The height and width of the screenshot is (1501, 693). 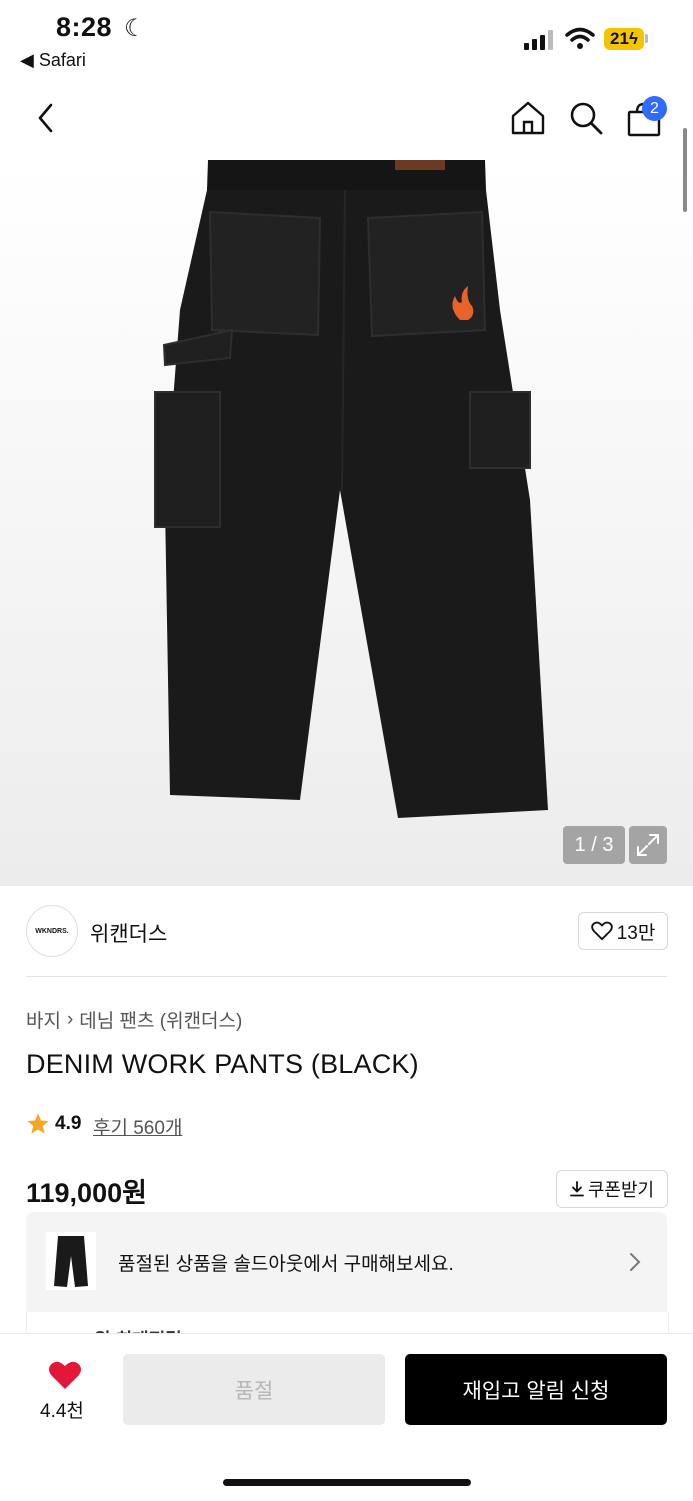 I want to click on brand-like-button: 13만, so click(x=623, y=931).